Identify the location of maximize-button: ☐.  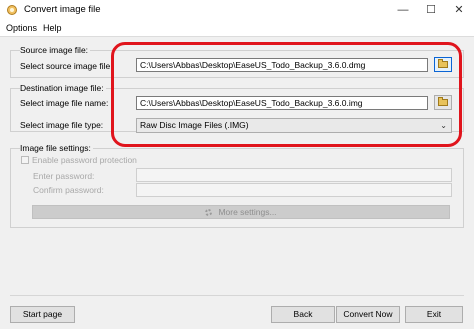
(431, 10).